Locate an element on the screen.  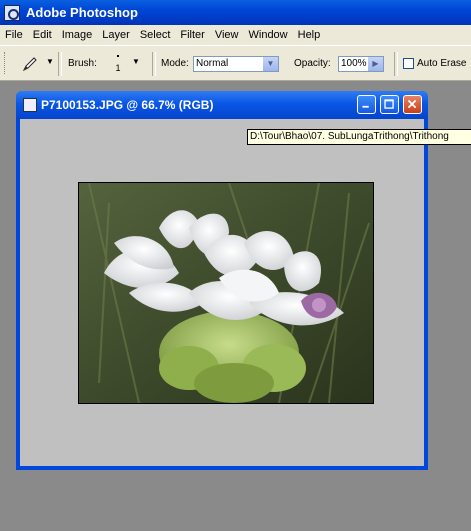
close-button is located at coordinates (412, 104).